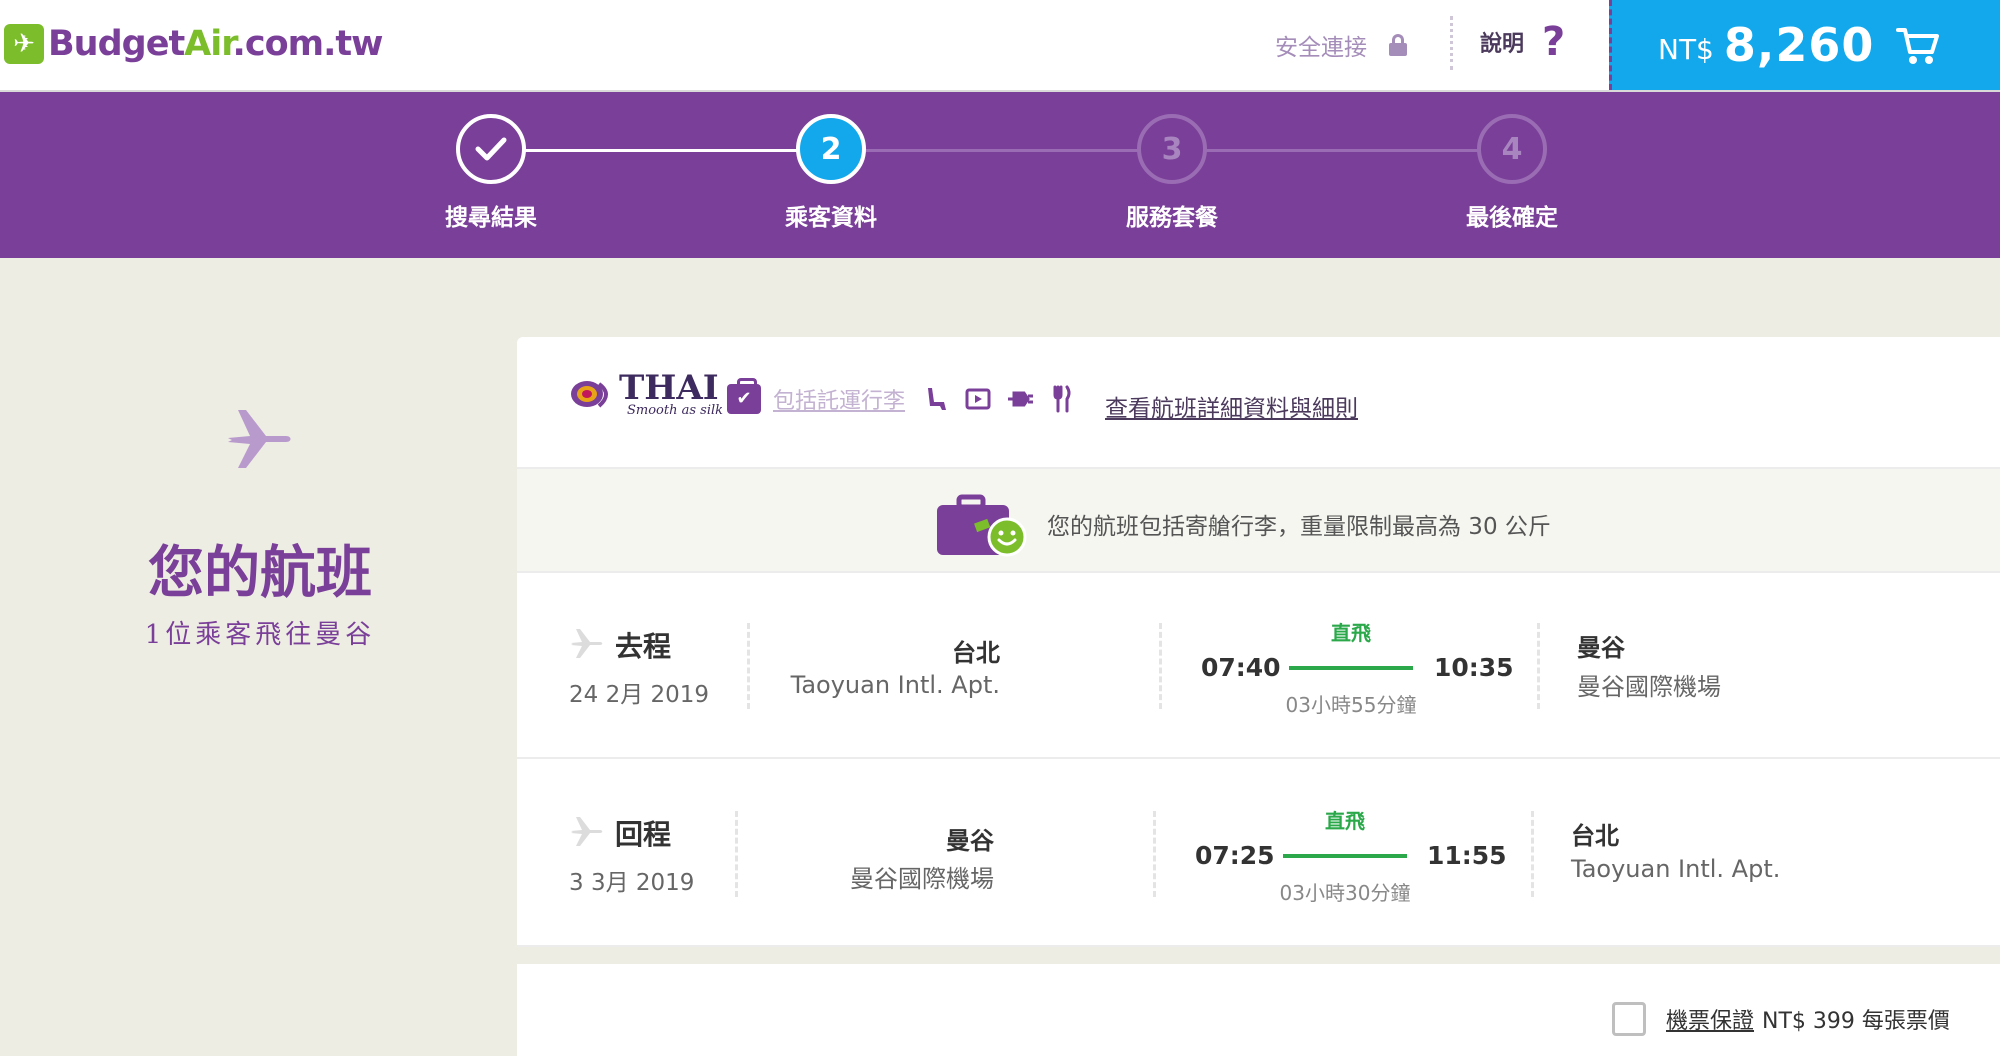 This screenshot has width=2000, height=1056. What do you see at coordinates (24, 44) in the screenshot?
I see `plane-logo-icon: ✈` at bounding box center [24, 44].